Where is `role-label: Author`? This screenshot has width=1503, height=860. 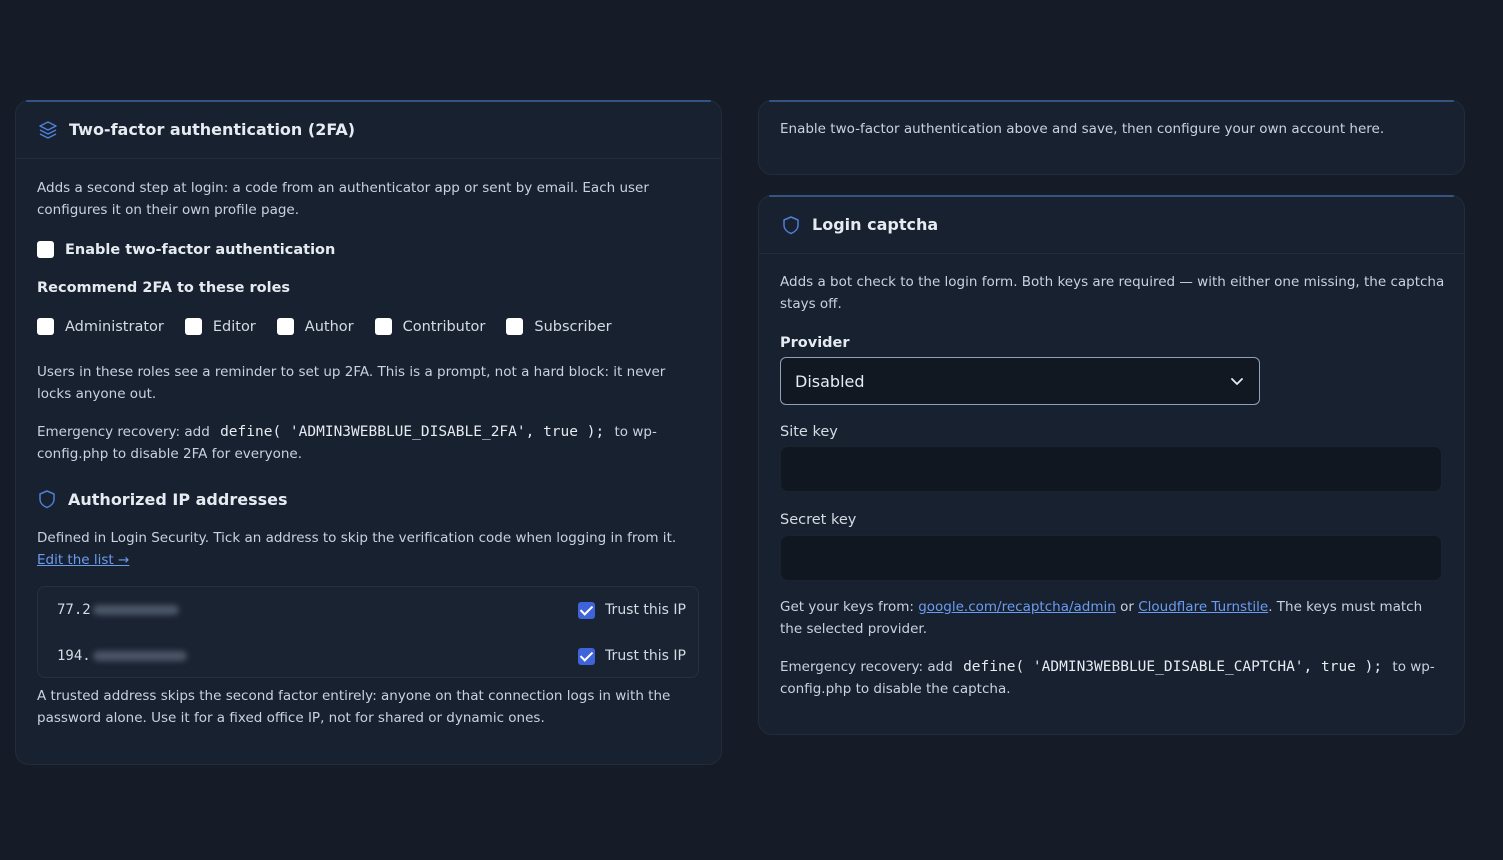 role-label: Author is located at coordinates (329, 326).